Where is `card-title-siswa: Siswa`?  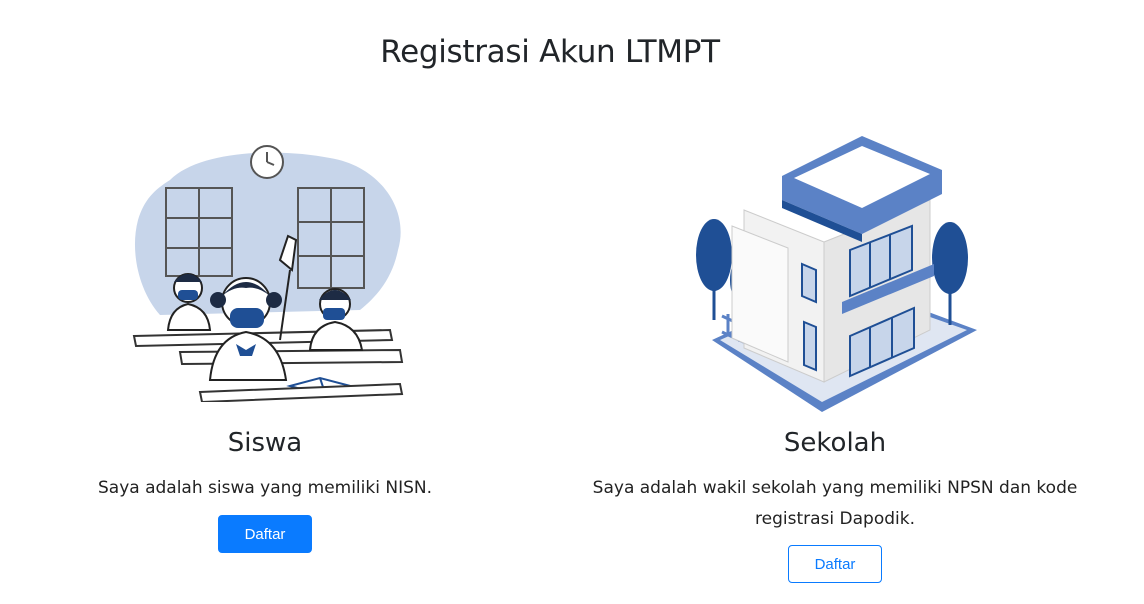
card-title-siswa: Siswa is located at coordinates (265, 443).